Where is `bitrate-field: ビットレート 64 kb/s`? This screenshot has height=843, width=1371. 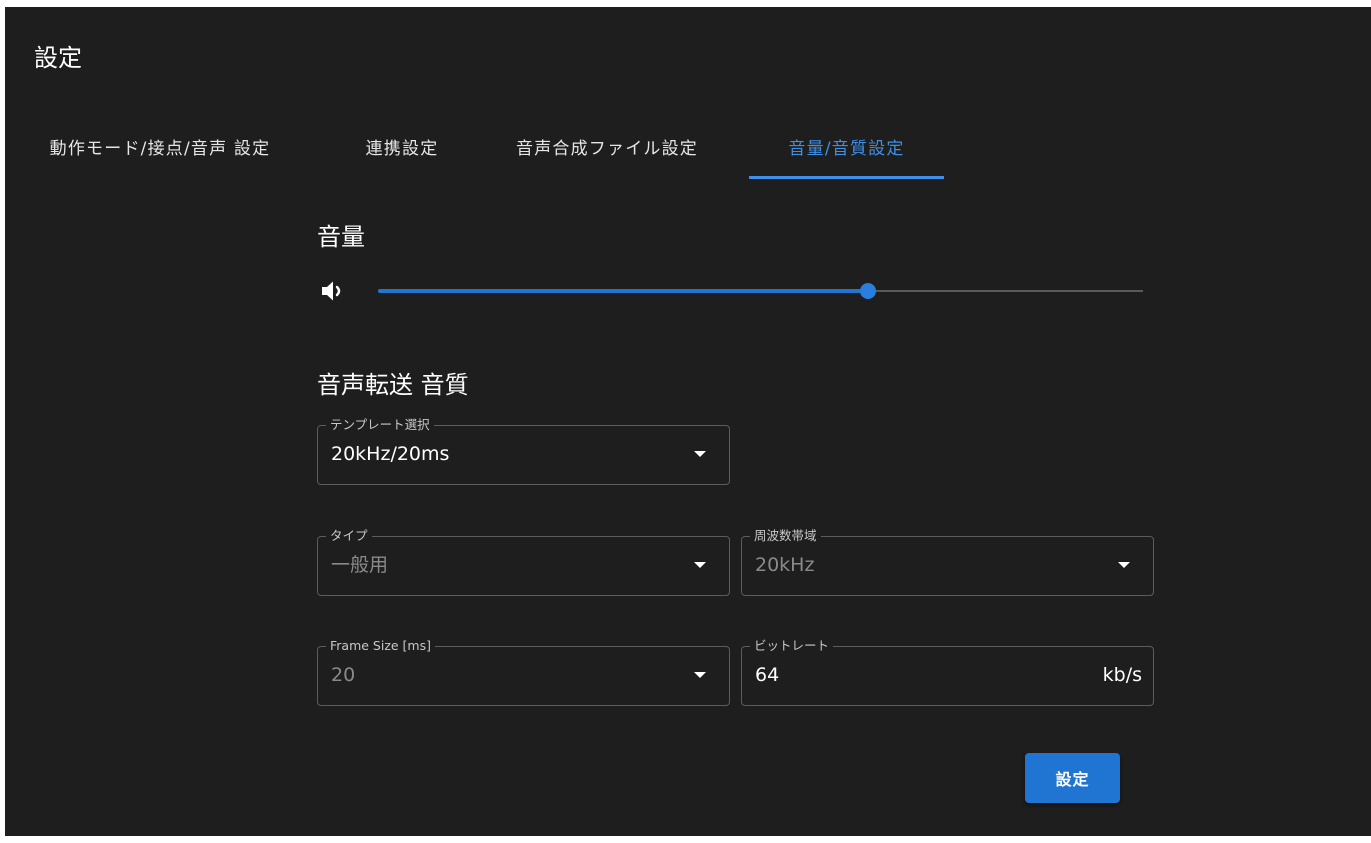
bitrate-field: ビットレート 64 kb/s is located at coordinates (947, 672).